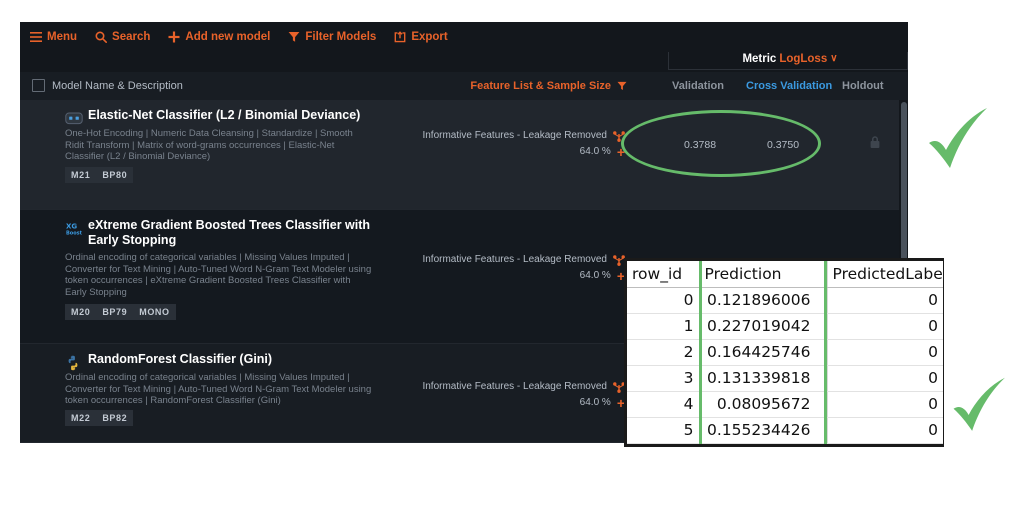 The height and width of the screenshot is (505, 1024). What do you see at coordinates (763, 378) in the screenshot?
I see `cell-prediction: 0.131339818` at bounding box center [763, 378].